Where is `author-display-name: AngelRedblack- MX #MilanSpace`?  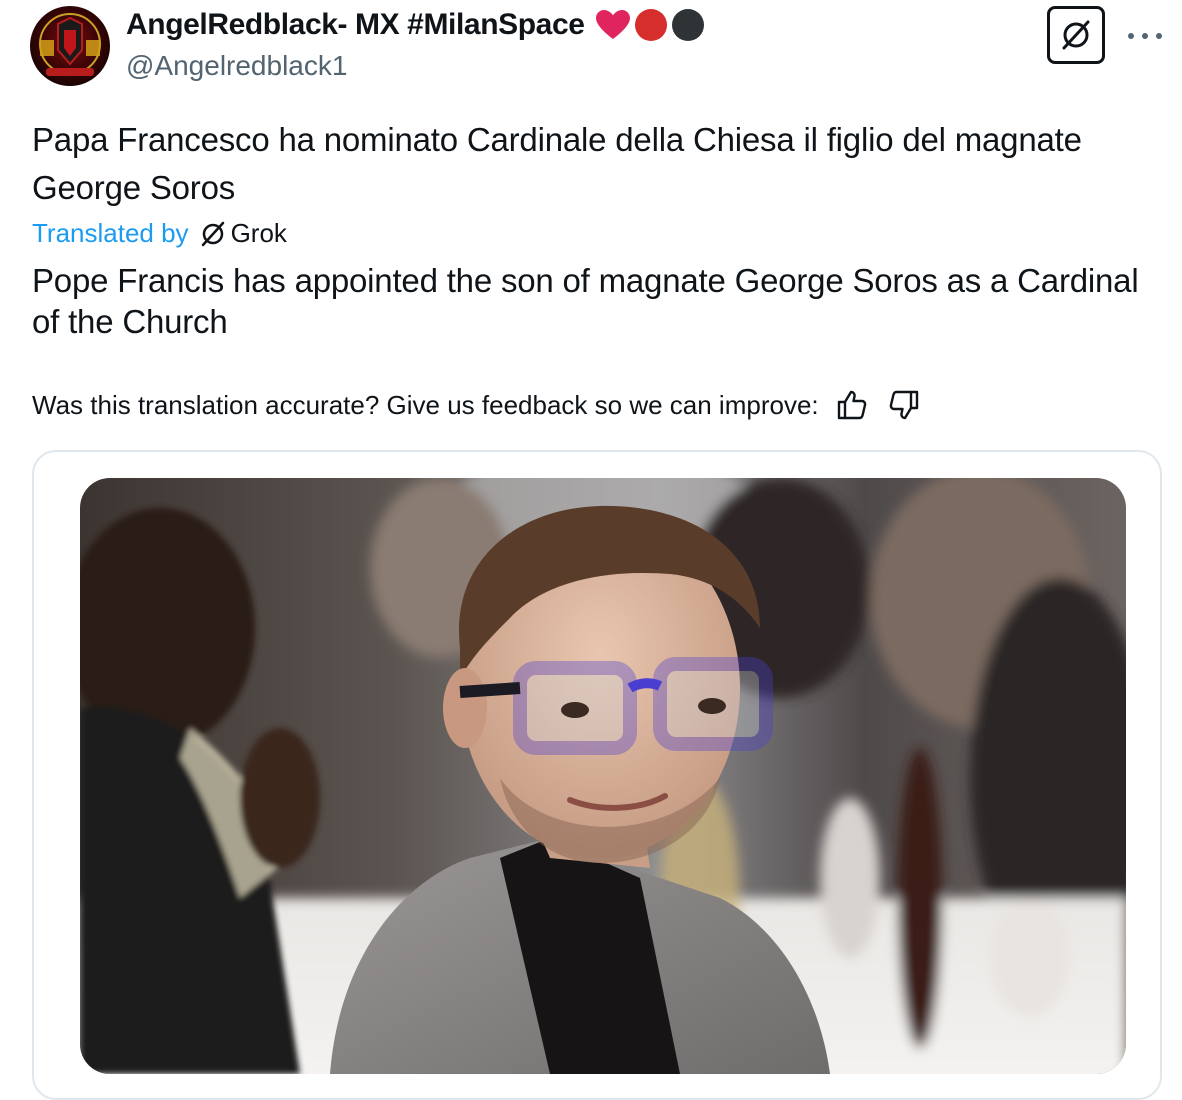
author-display-name: AngelRedblack- MX #MilanSpace is located at coordinates (415, 25).